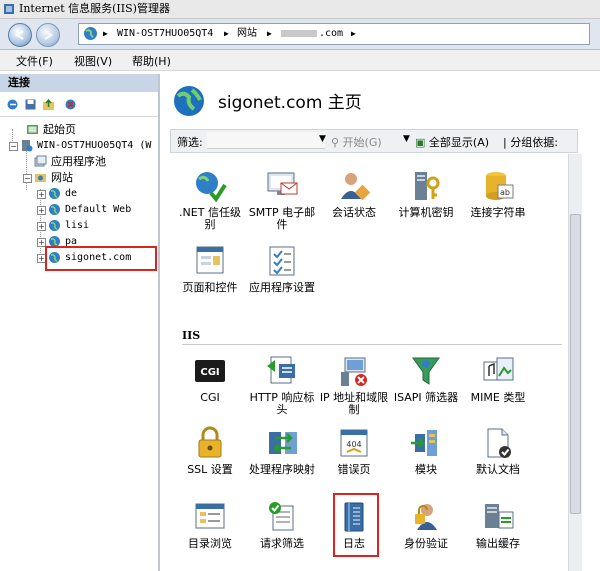  Describe the element at coordinates (426, 397) in the screenshot. I see `feature-label: ISAPI 筛选器` at that location.